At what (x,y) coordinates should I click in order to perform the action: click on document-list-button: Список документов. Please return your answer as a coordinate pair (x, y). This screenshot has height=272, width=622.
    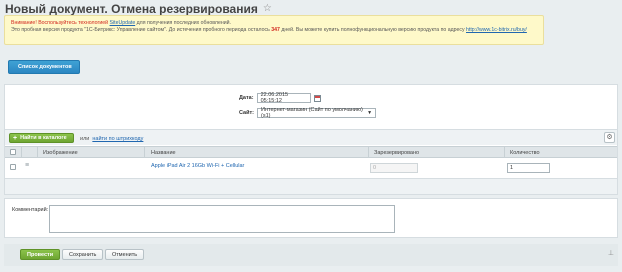
    Looking at the image, I should click on (44, 67).